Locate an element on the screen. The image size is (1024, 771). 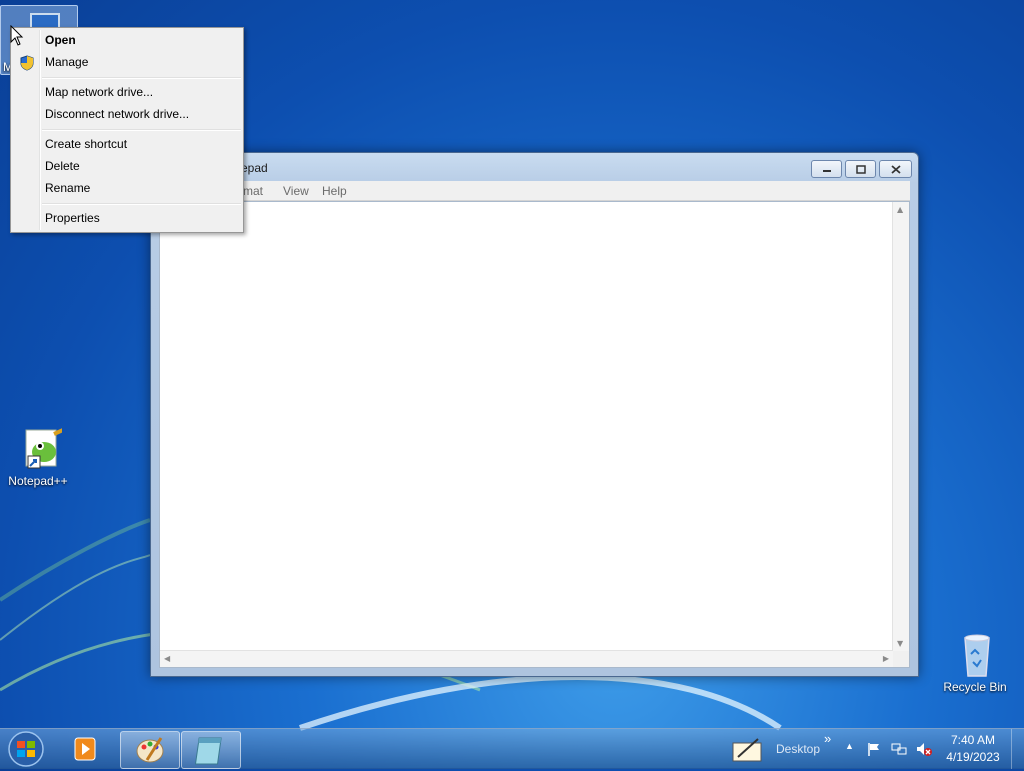
desktop-toolbar-icon is located at coordinates (747, 750).